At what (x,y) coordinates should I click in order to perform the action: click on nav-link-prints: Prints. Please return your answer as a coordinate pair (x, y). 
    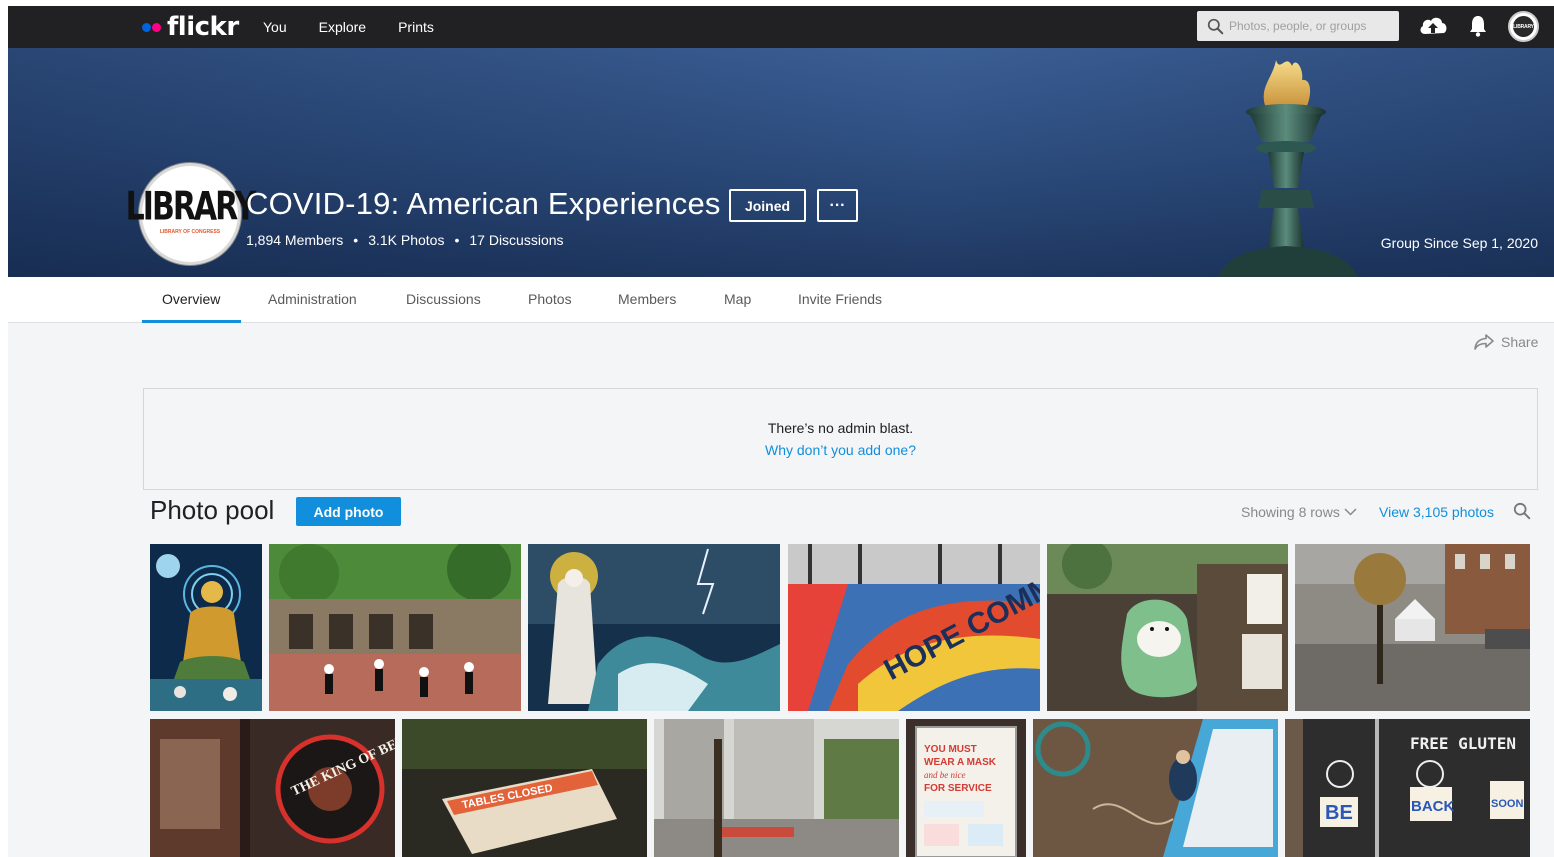
    Looking at the image, I should click on (416, 27).